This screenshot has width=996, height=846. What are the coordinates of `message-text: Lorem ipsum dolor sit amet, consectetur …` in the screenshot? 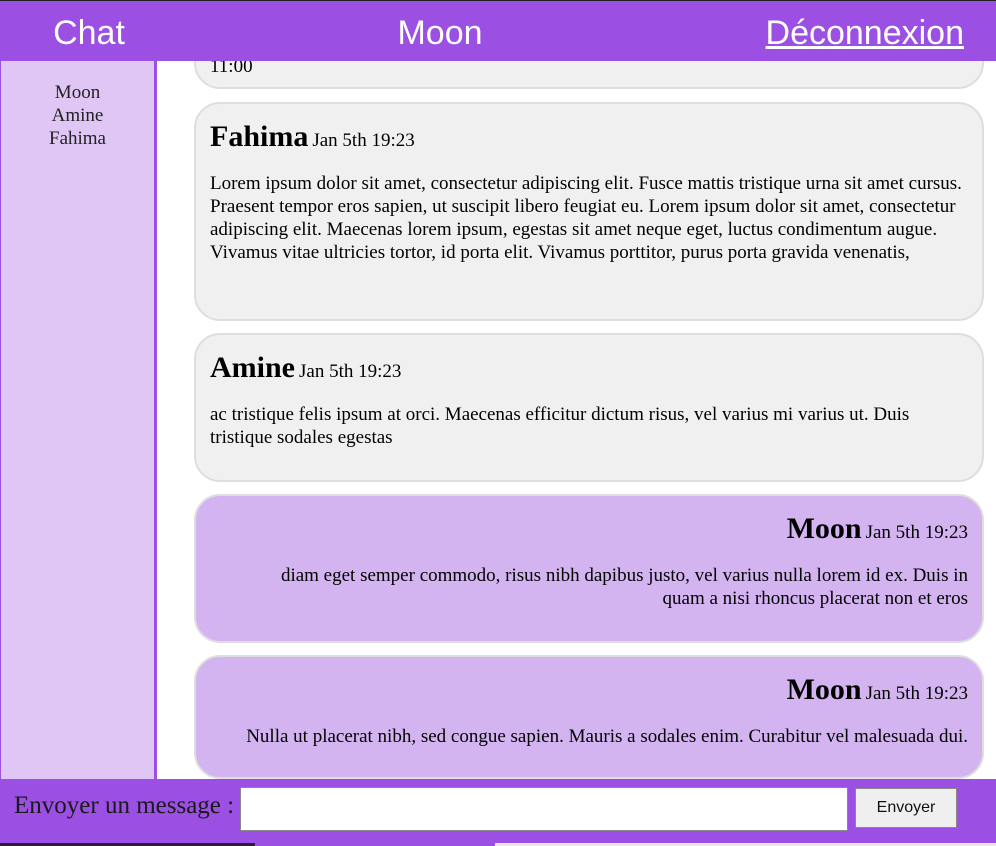 It's located at (586, 218).